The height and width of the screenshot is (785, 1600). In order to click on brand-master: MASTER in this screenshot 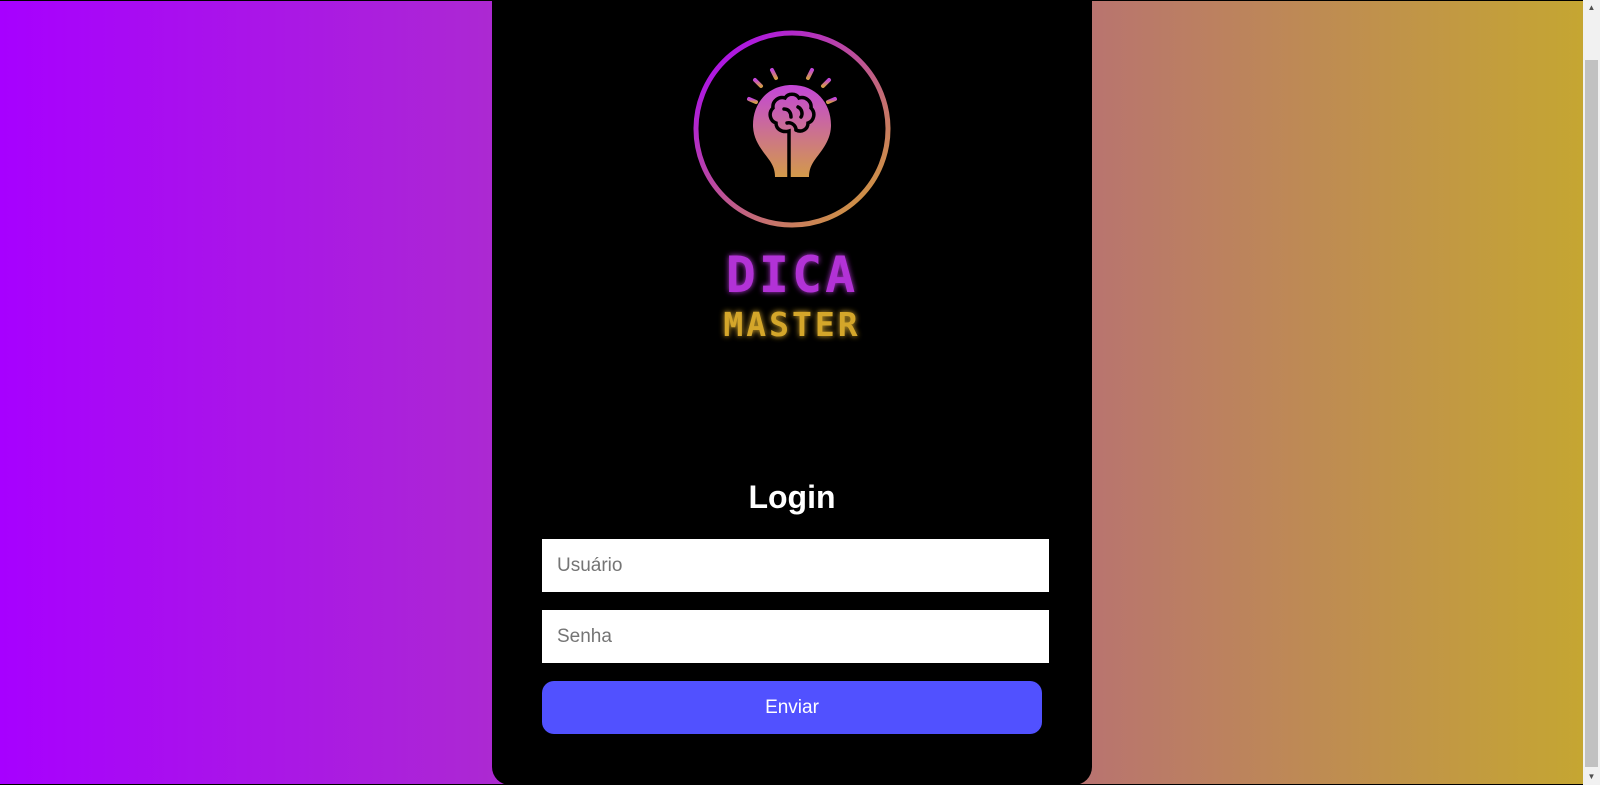, I will do `click(791, 324)`.